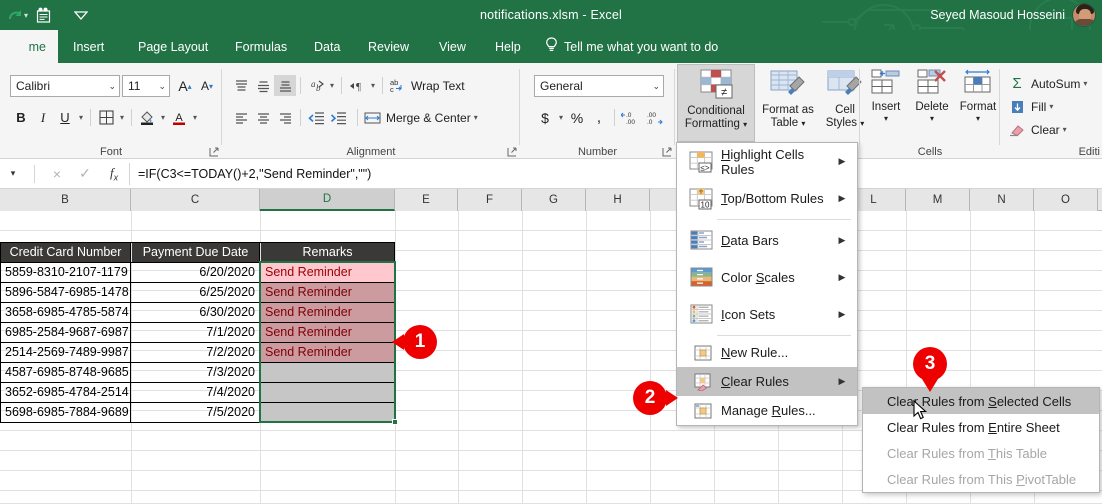  What do you see at coordinates (767, 314) in the screenshot?
I see `menu-item-icon-sets: Icon Sets ▶` at bounding box center [767, 314].